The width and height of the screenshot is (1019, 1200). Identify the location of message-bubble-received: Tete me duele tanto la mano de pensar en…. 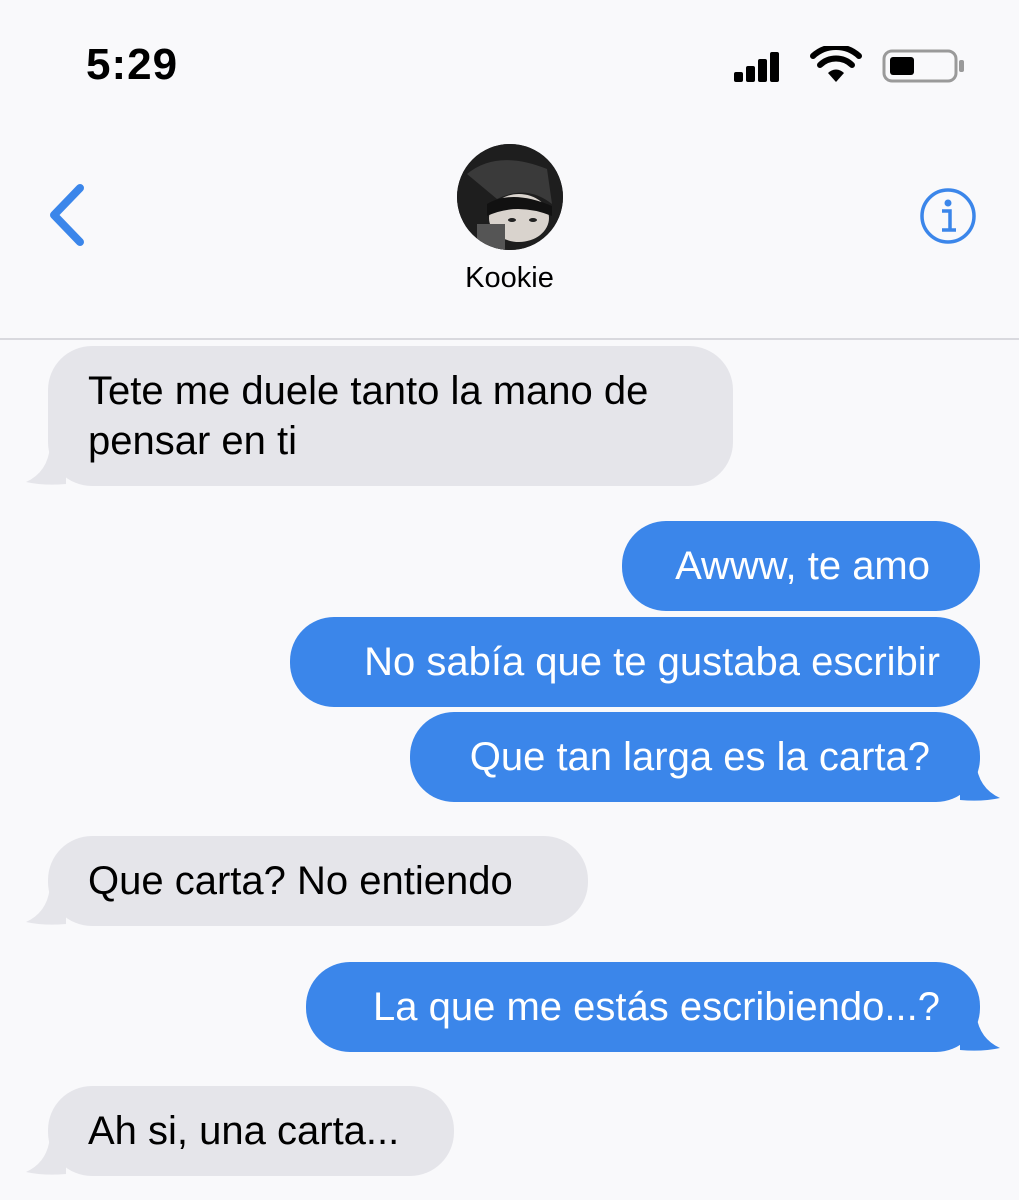
(390, 416).